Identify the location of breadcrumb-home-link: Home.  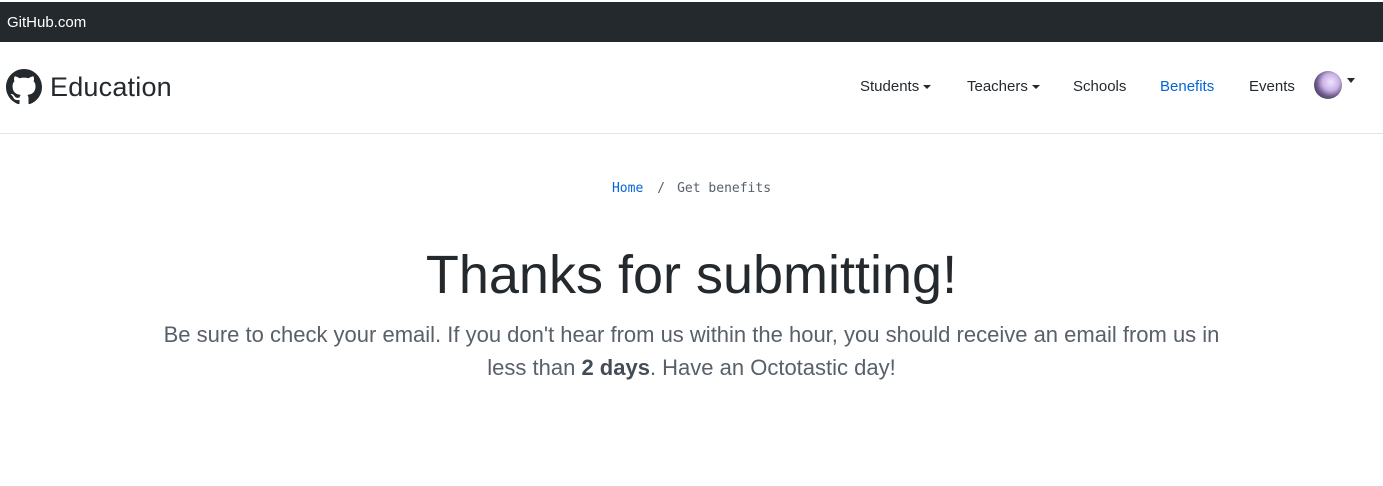
(627, 188).